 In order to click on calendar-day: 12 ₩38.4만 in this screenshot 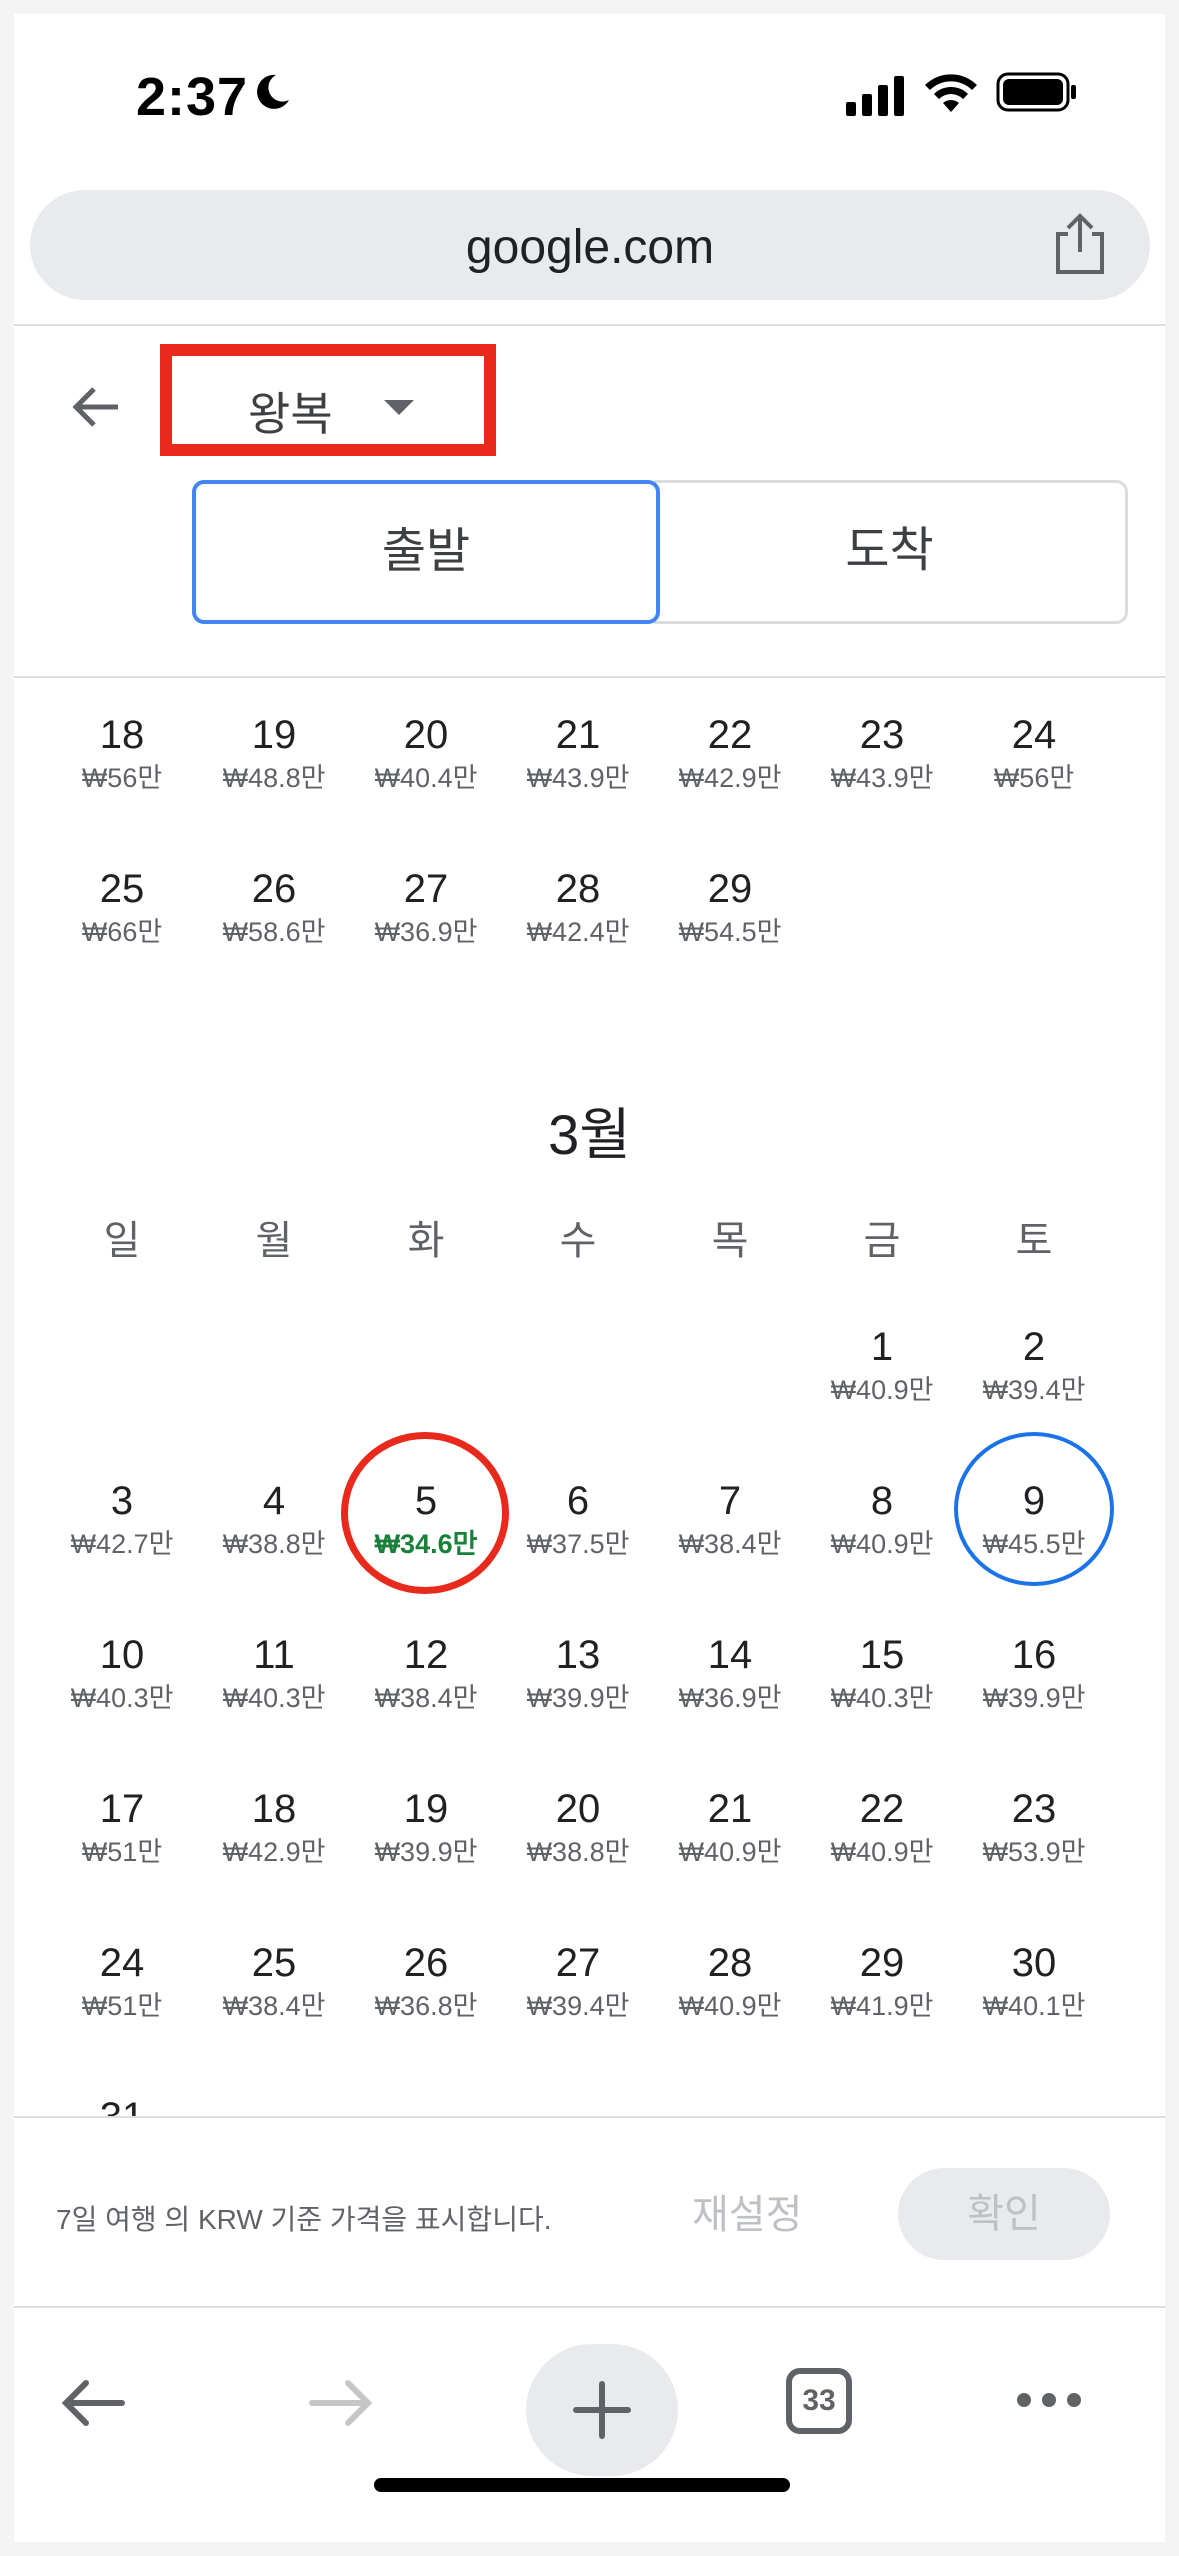, I will do `click(426, 1675)`.